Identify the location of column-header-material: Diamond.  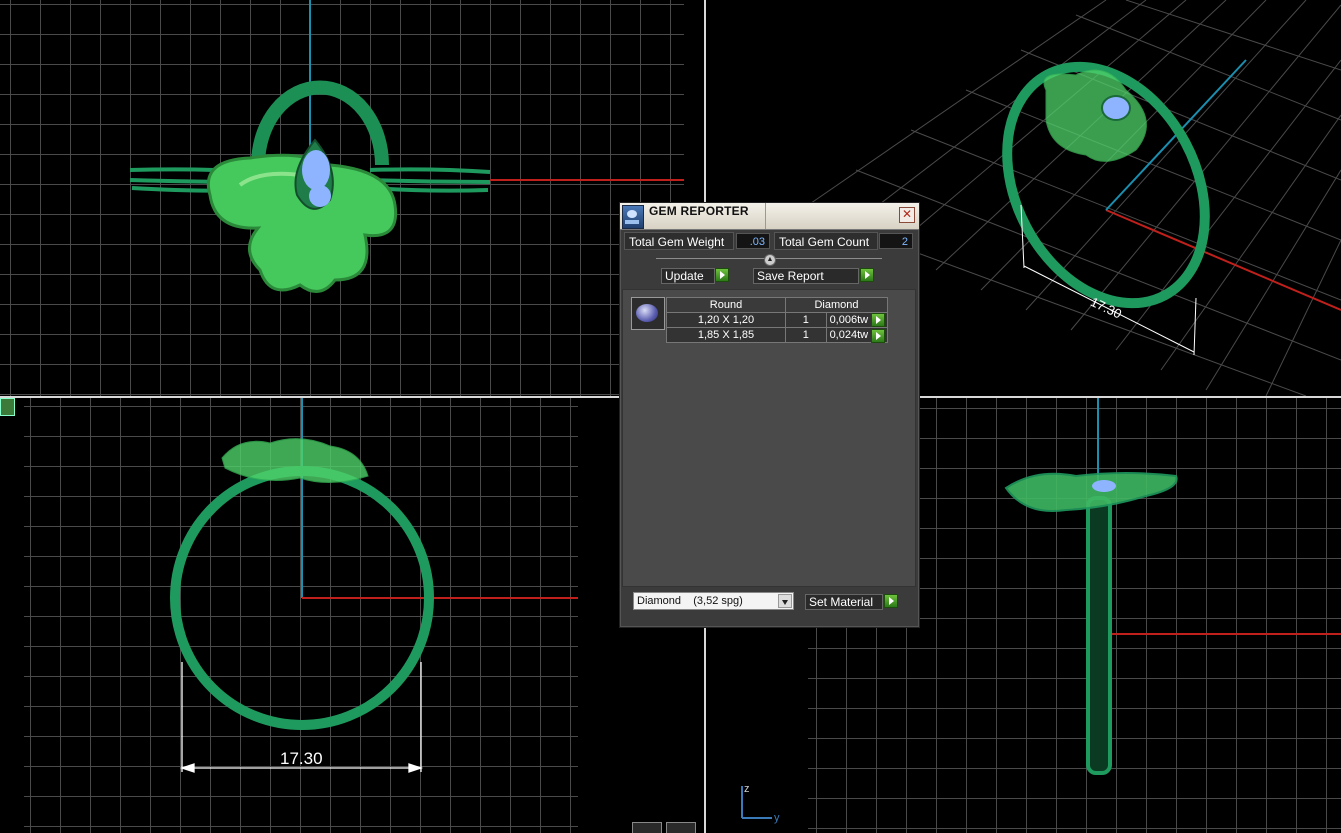
(836, 305).